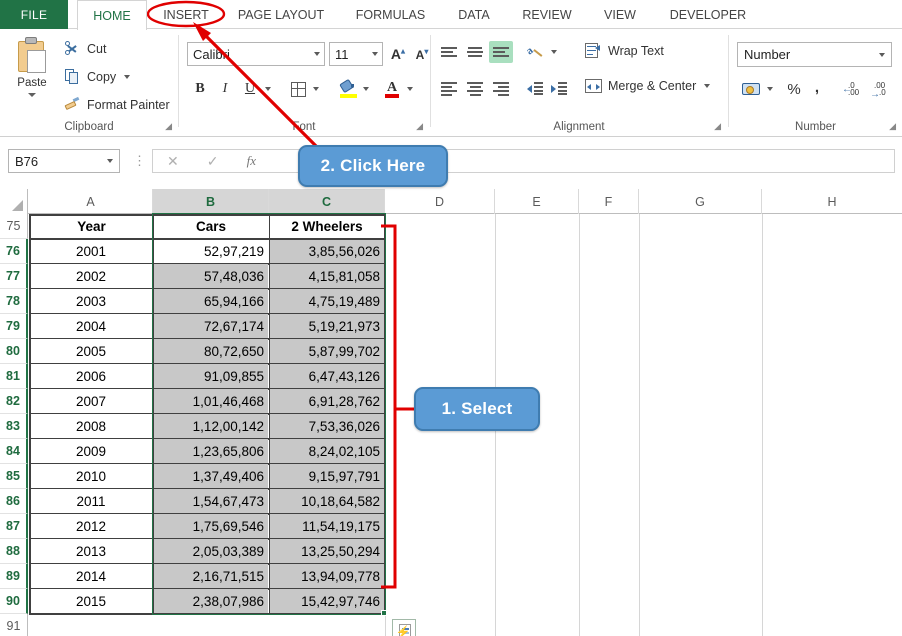 Image resolution: width=902 pixels, height=636 pixels. I want to click on cell-a88: 2013, so click(91, 551).